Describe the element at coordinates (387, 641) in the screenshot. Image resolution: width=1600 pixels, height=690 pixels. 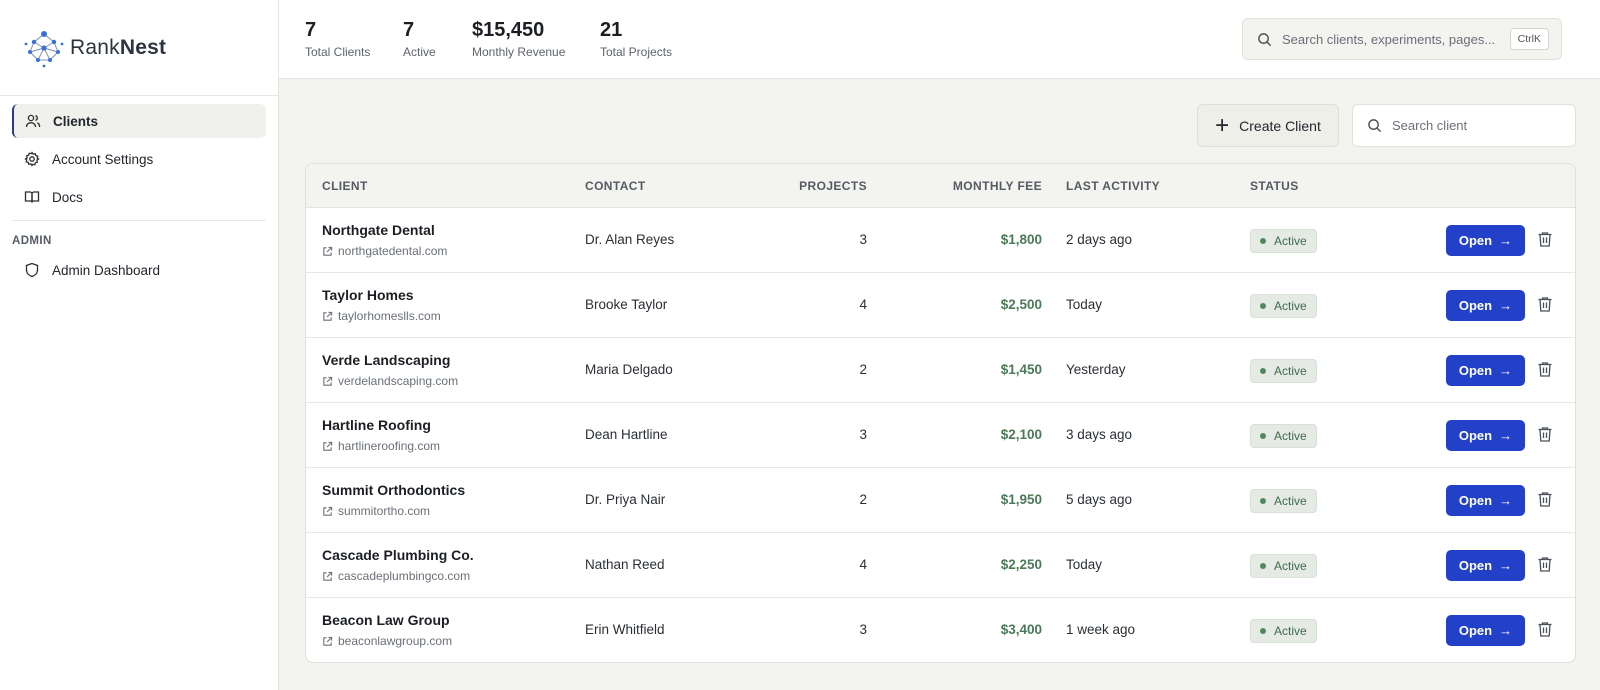
I see `client-url: beaconlawgroup.com` at that location.